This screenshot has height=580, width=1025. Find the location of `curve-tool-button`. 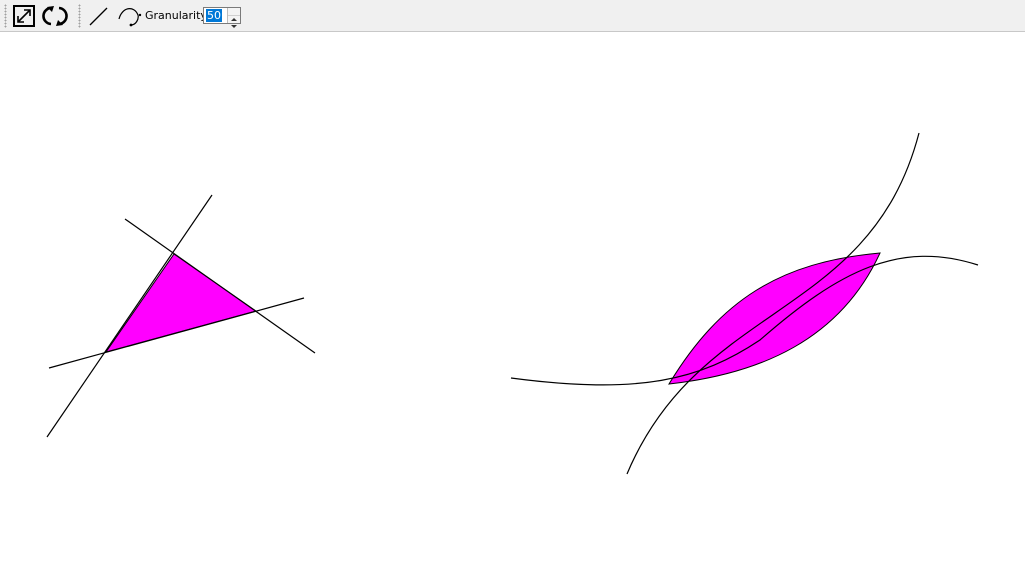

curve-tool-button is located at coordinates (129, 16).